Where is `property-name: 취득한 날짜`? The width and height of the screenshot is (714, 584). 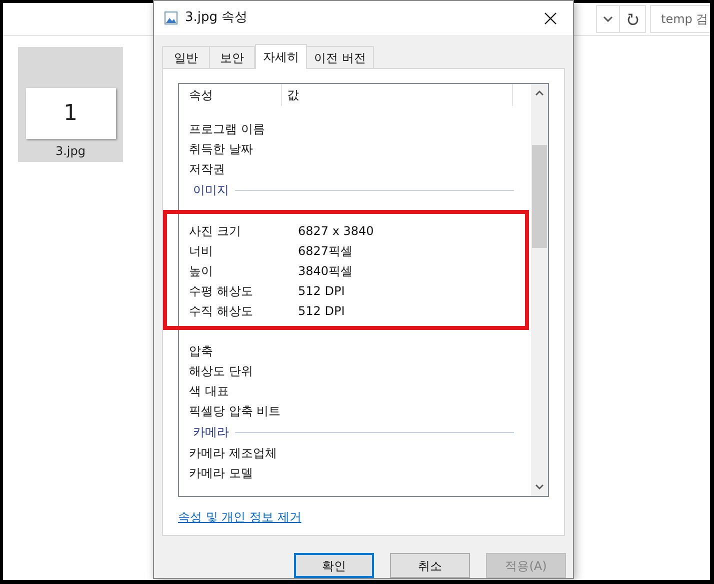 property-name: 취득한 날짜 is located at coordinates (221, 149).